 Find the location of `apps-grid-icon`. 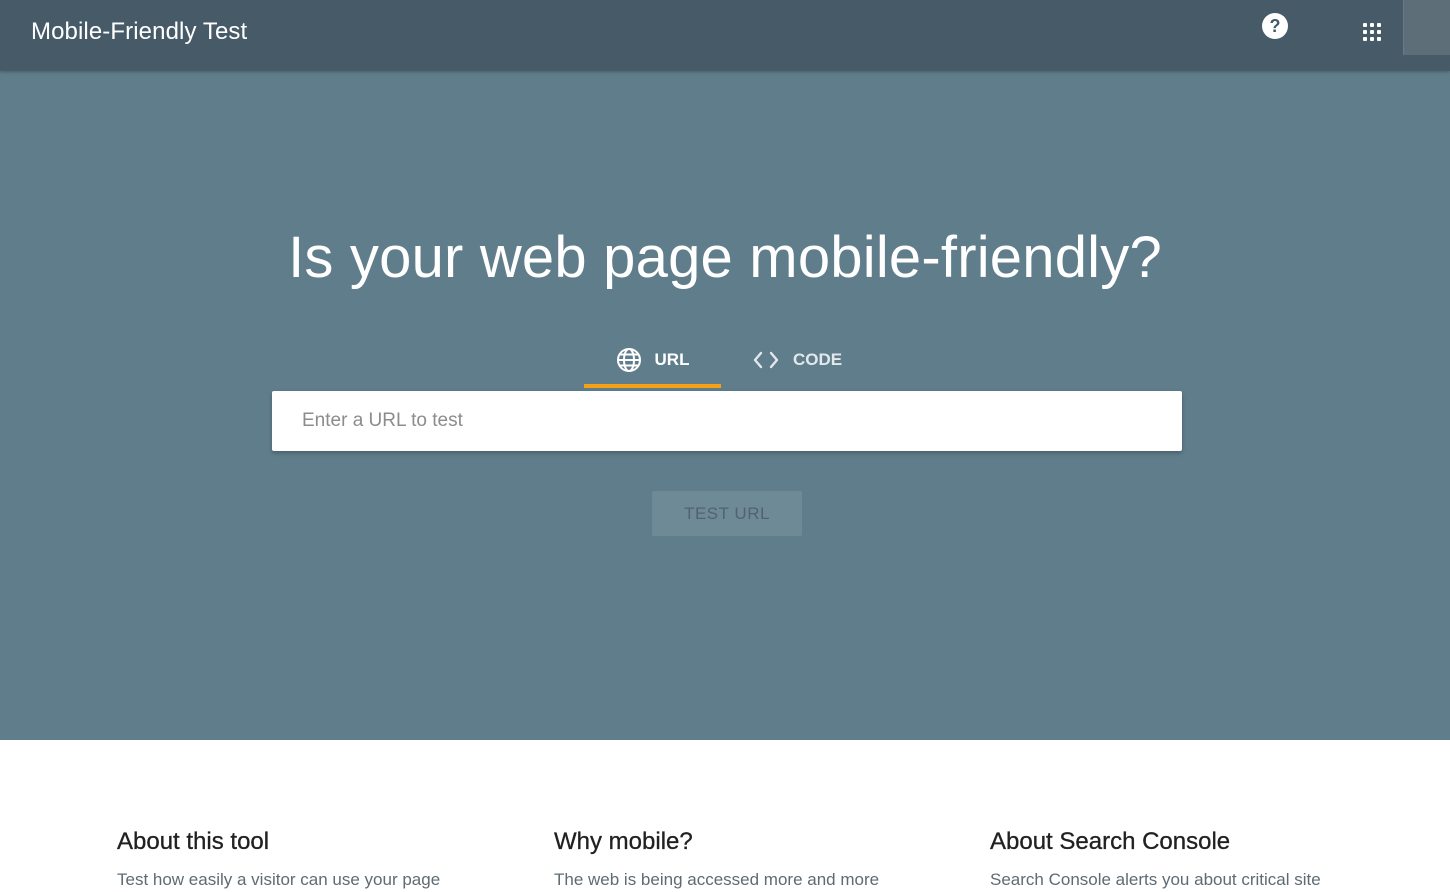

apps-grid-icon is located at coordinates (1372, 32).